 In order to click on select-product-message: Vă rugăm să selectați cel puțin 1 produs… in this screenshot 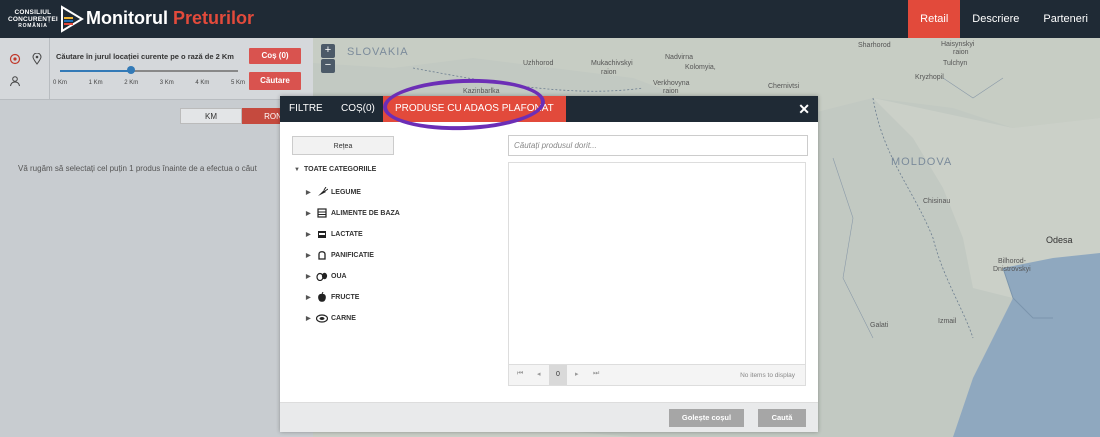, I will do `click(137, 168)`.